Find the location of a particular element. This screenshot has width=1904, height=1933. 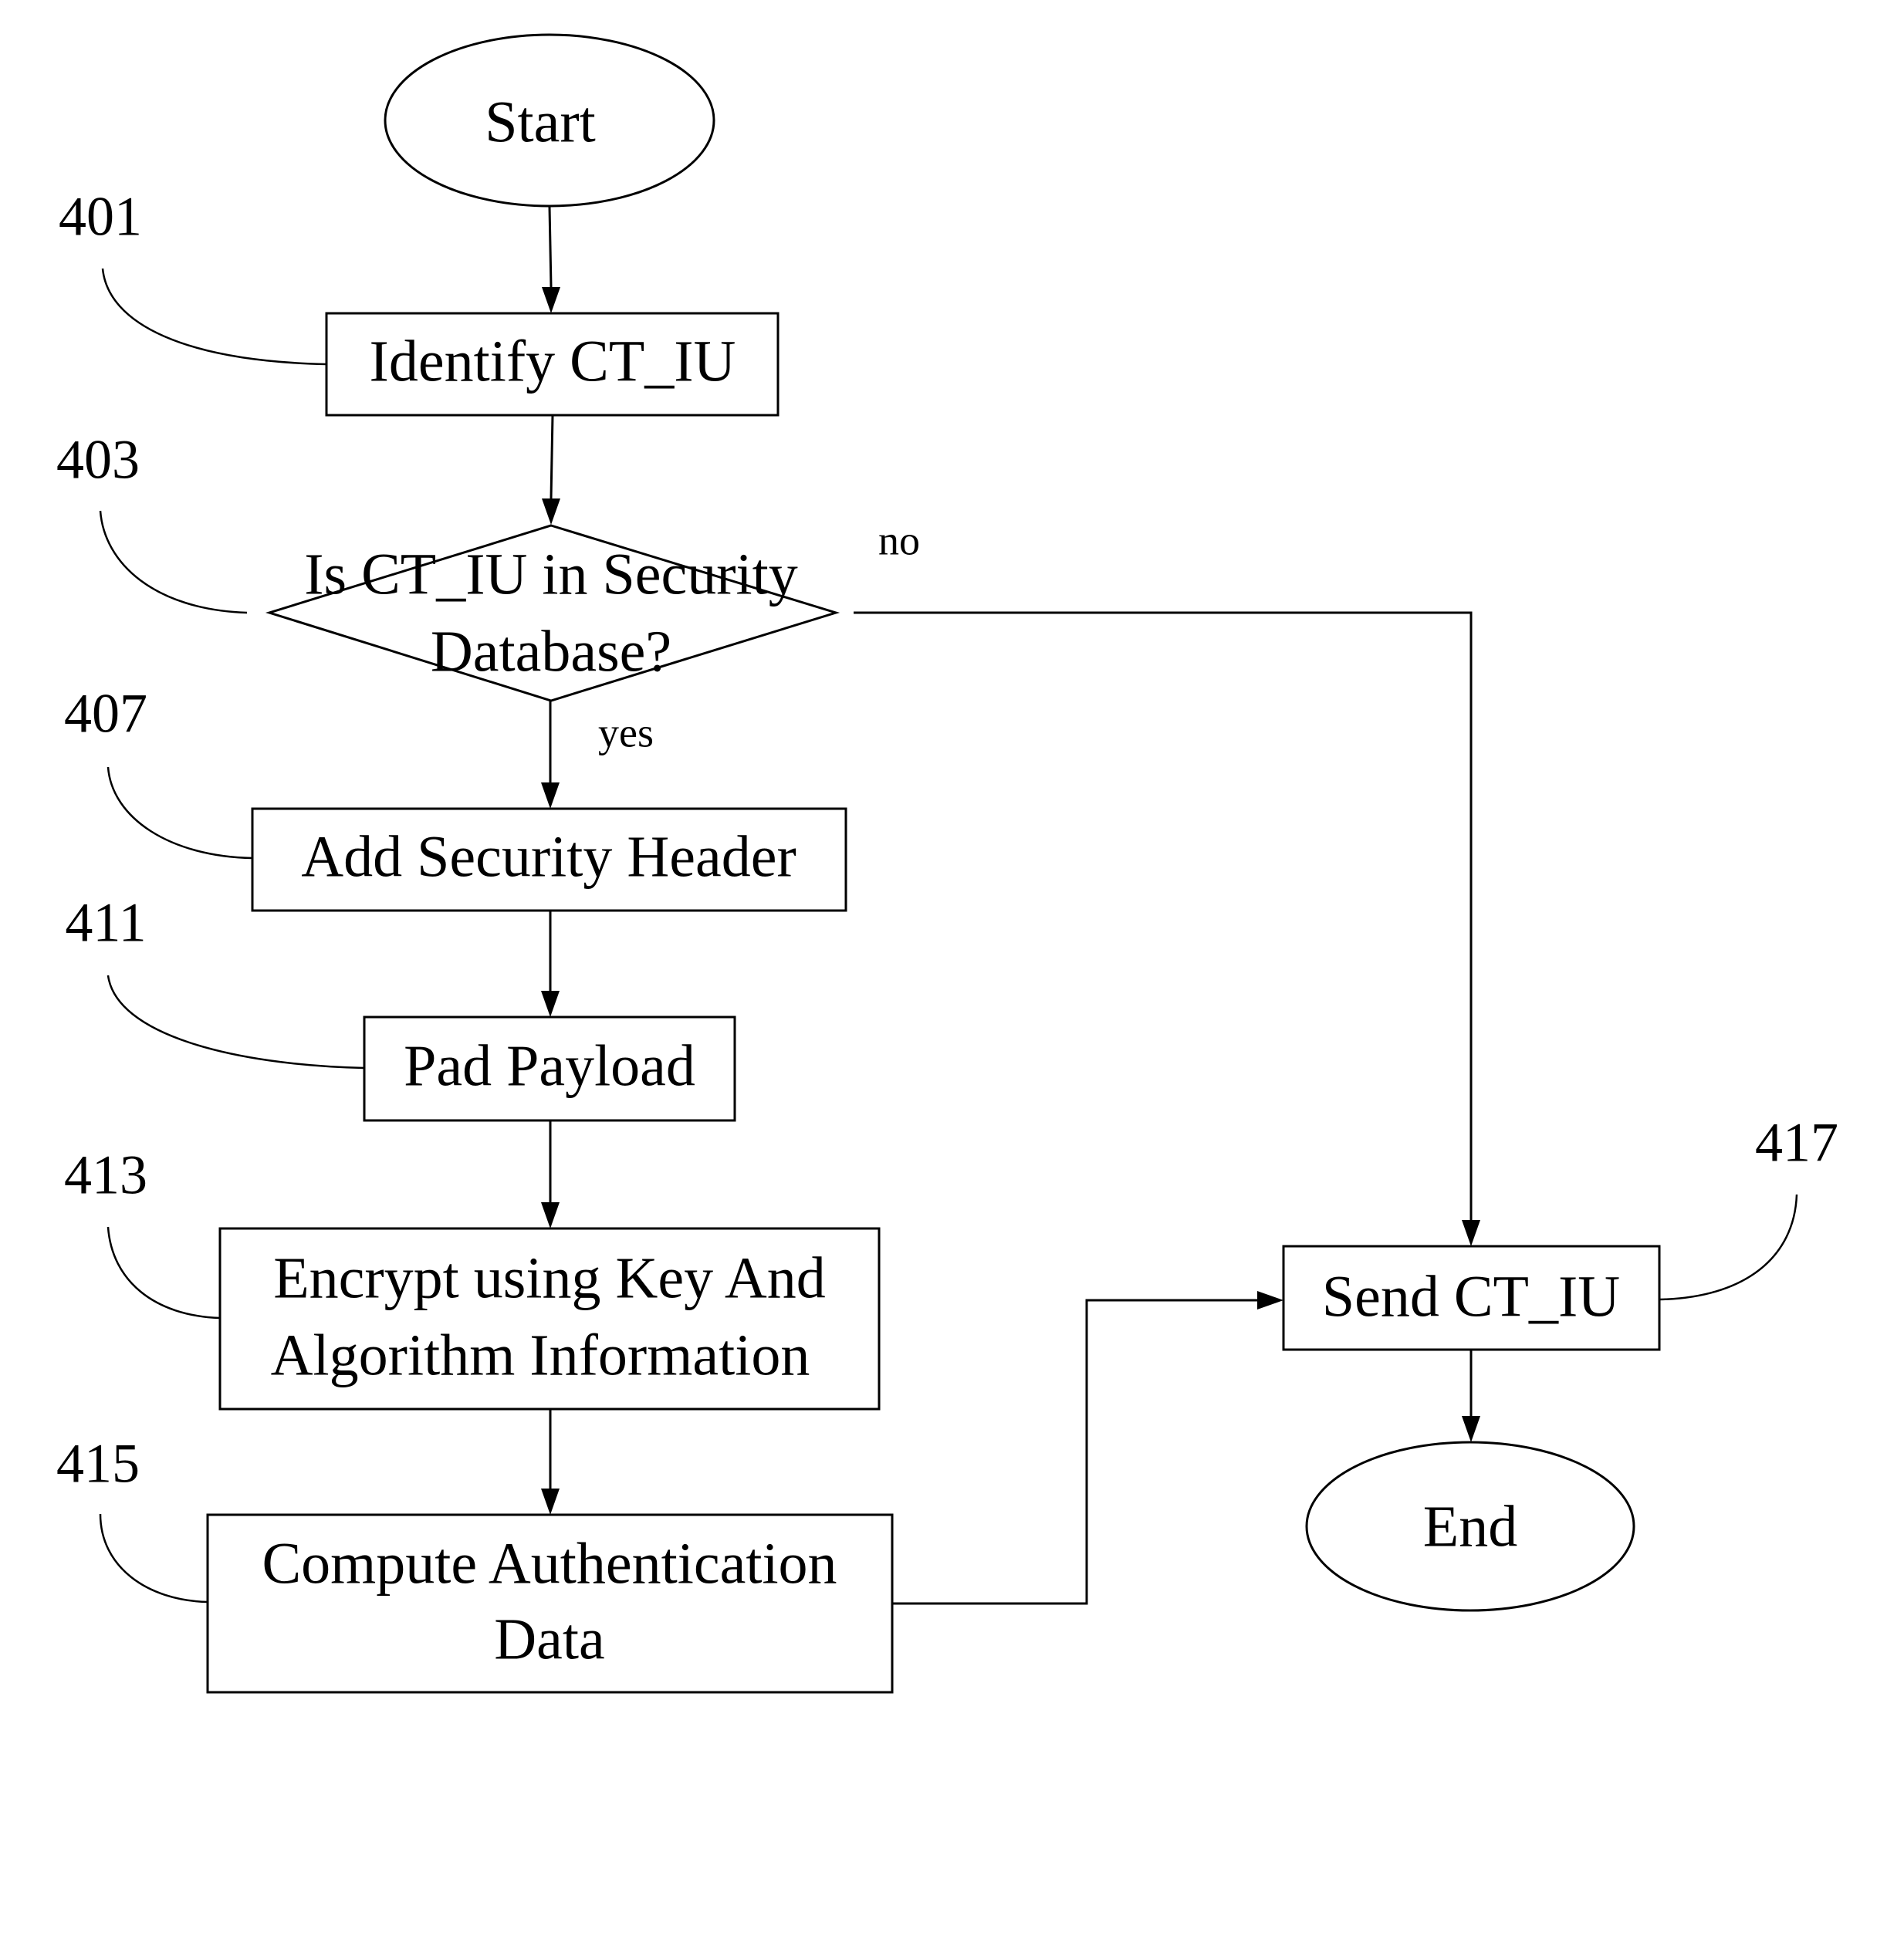

send-label: Send CT_IU is located at coordinates (1471, 1296).